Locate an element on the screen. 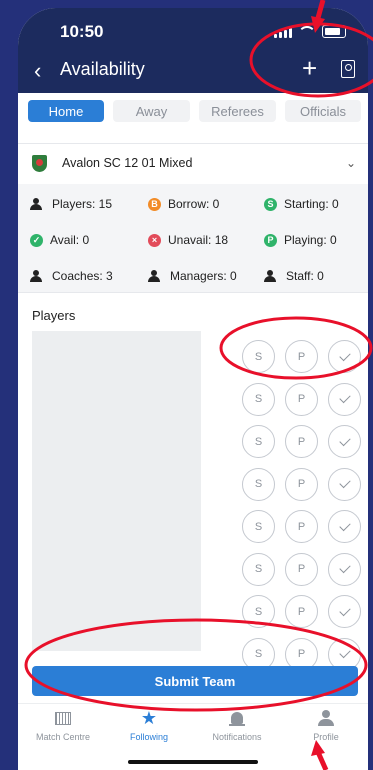 This screenshot has width=373, height=770. staff-icon is located at coordinates (271, 276).